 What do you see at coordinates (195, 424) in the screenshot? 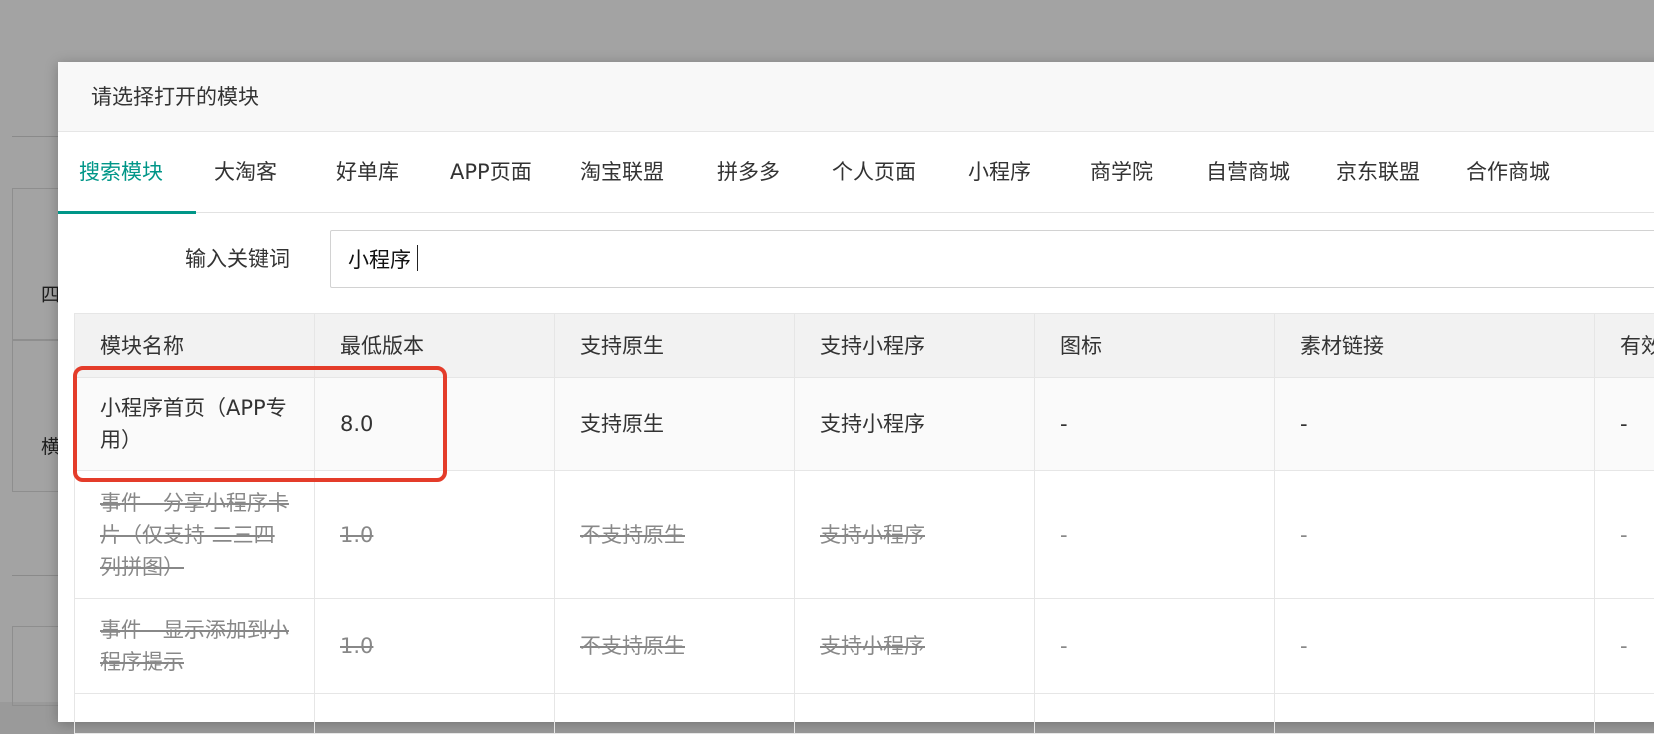
I see `module-name-cell: 小程序首页（APP专用）` at bounding box center [195, 424].